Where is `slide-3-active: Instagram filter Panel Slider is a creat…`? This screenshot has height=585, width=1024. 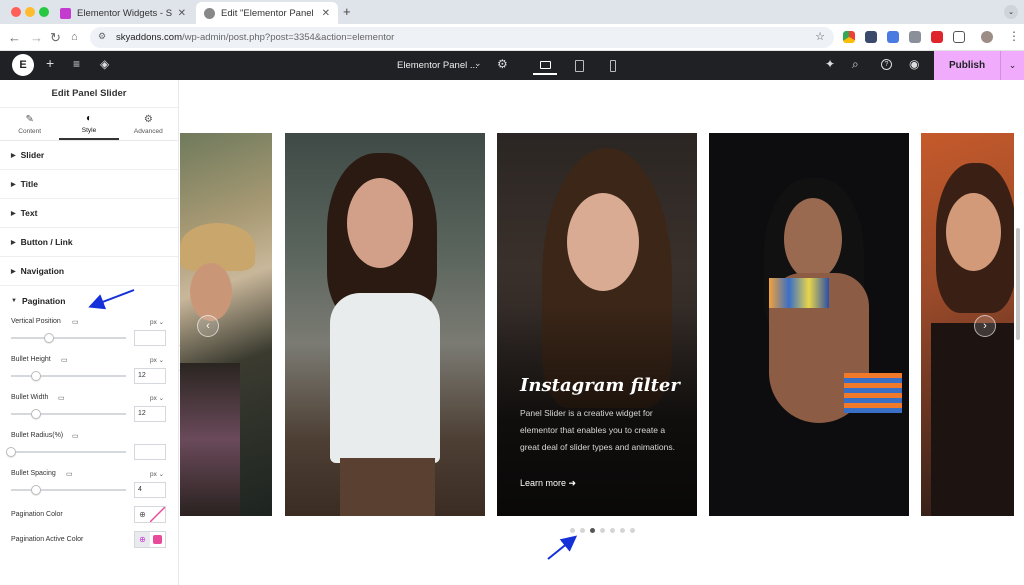 slide-3-active: Instagram filter Panel Slider is a creat… is located at coordinates (597, 324).